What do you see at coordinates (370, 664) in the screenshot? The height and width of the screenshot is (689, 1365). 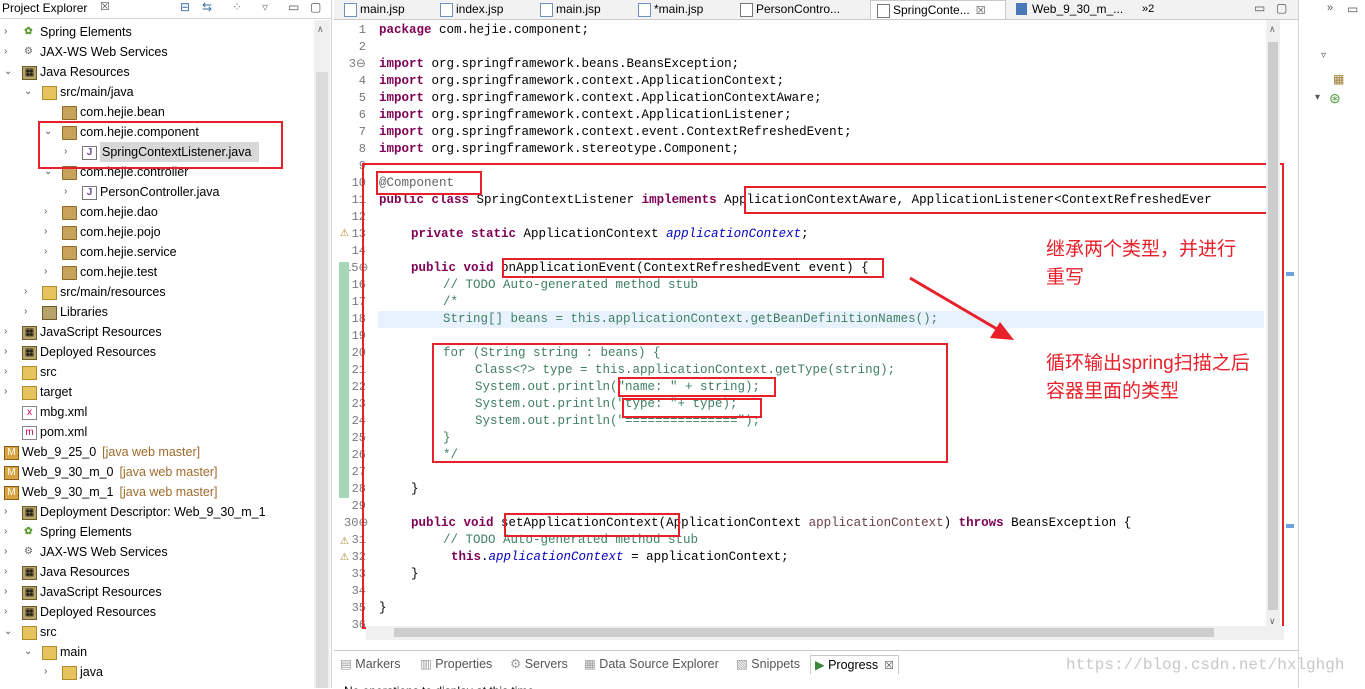 I see `tab-markers: ▤ Markers` at bounding box center [370, 664].